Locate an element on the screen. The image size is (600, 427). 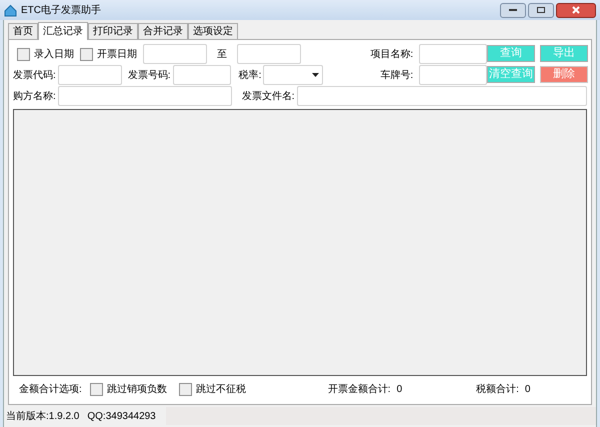
checkbox-label: 开票日期 is located at coordinates (117, 55).